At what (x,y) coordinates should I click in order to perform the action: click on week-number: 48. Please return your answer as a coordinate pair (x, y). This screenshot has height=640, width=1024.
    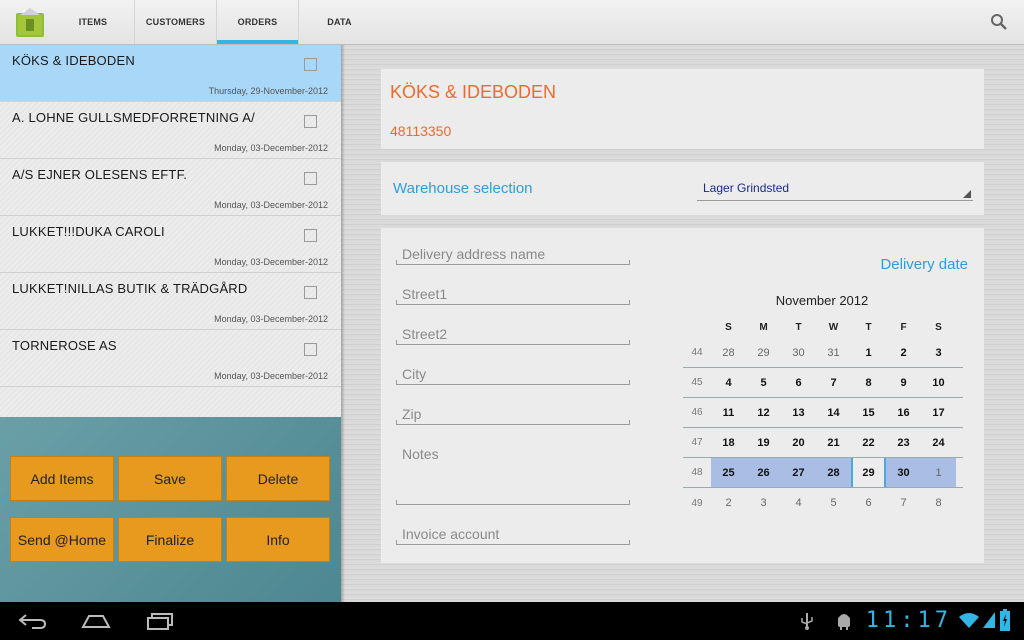
    Looking at the image, I should click on (697, 472).